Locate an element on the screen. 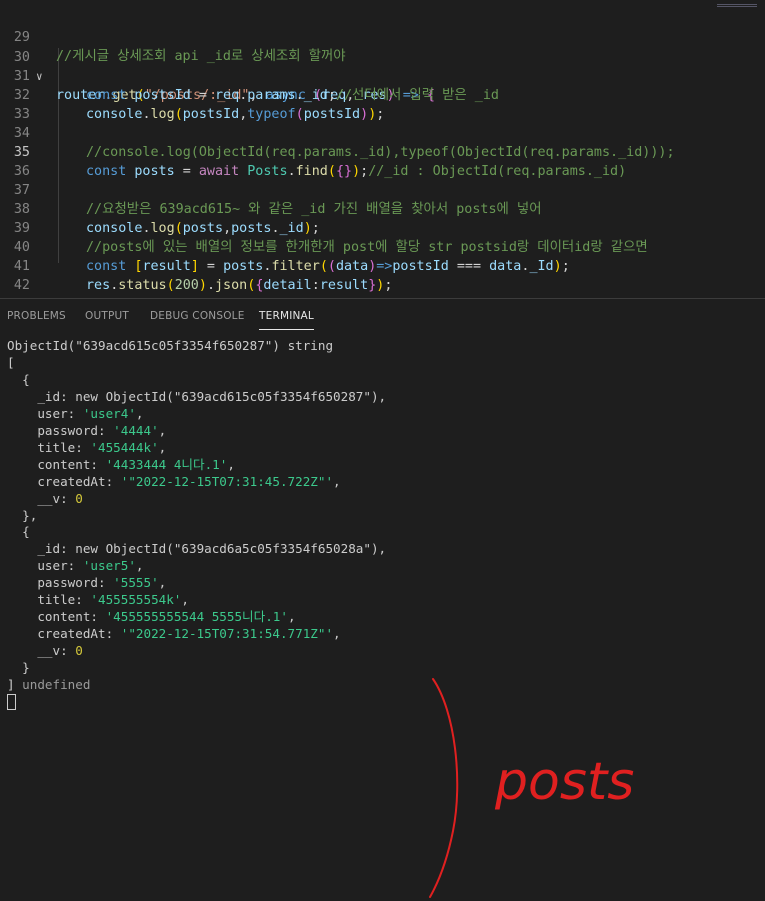 The image size is (765, 901). code-line-32: 32 console.log(postsId,typeof(postsId)); is located at coordinates (382, 94).